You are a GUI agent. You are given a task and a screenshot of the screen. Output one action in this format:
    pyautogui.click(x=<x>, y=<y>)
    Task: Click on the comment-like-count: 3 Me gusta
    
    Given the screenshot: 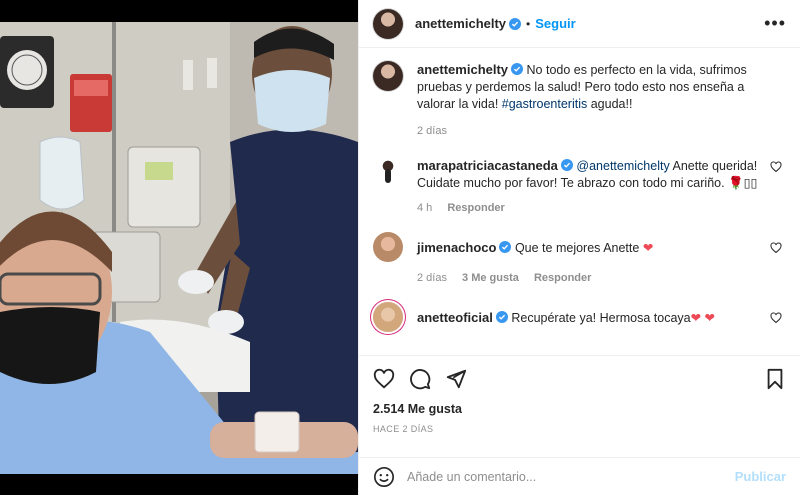 What is the action you would take?
    pyautogui.click(x=490, y=278)
    